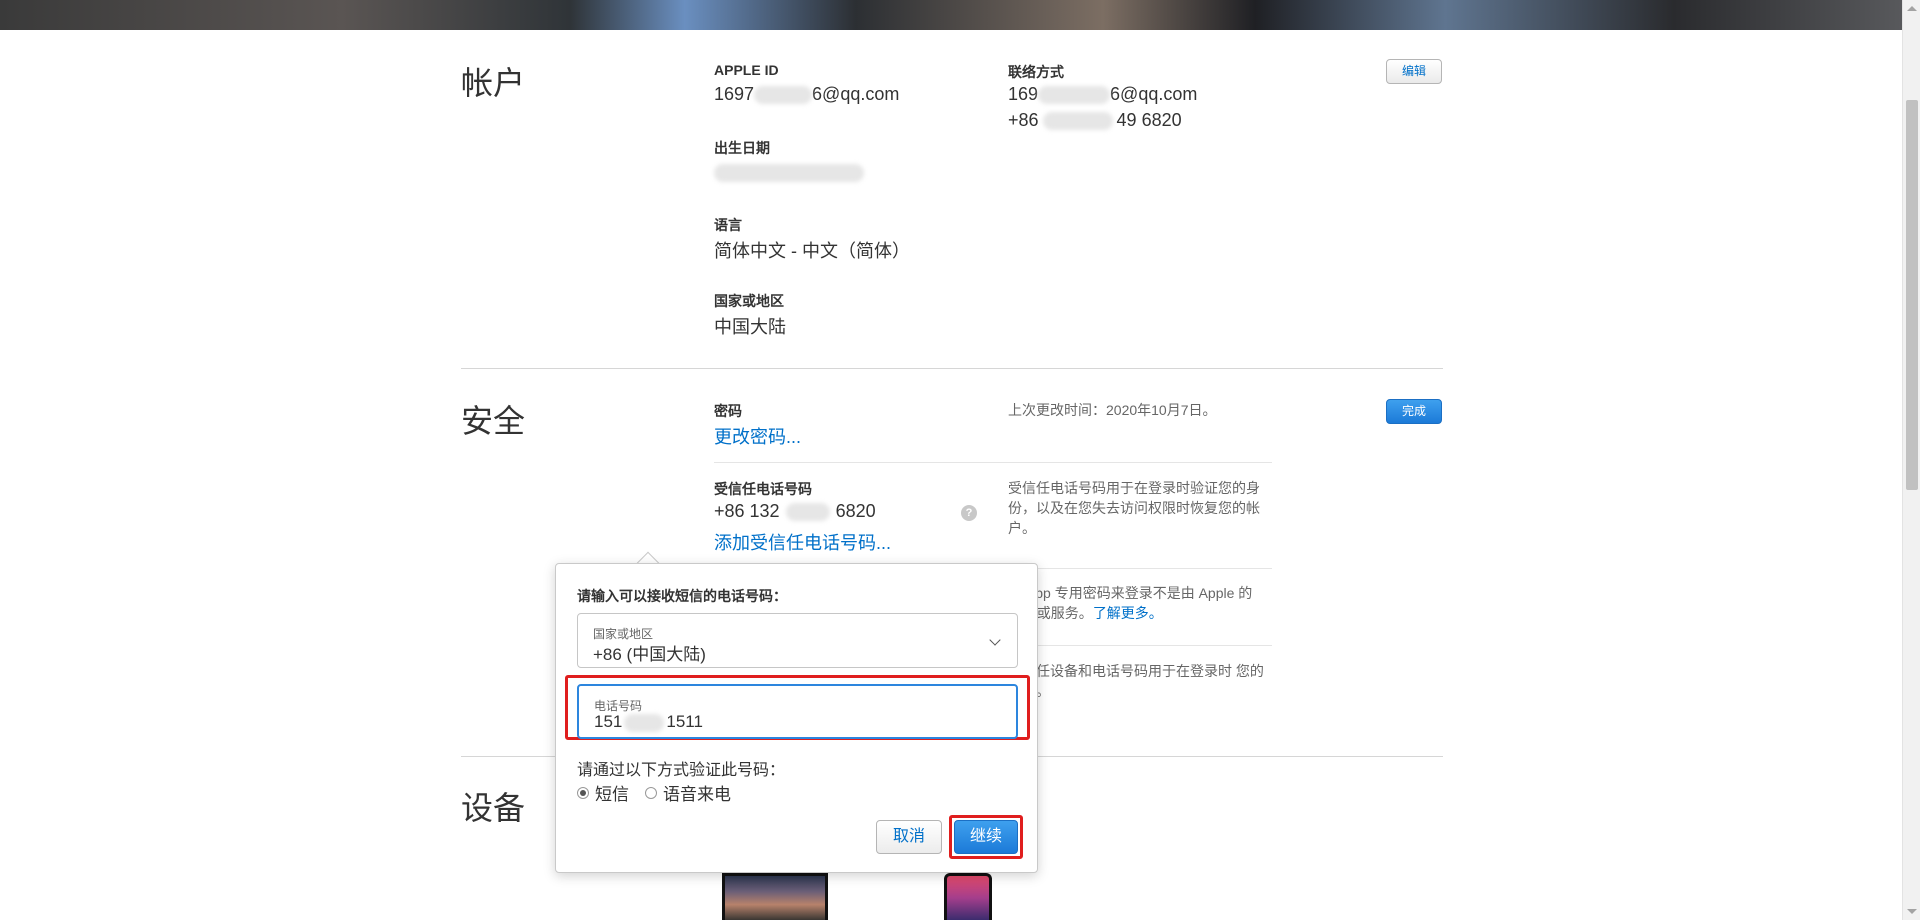 This screenshot has height=920, width=1920. I want to click on contact-phone-suffix: 49 6820, so click(1149, 120).